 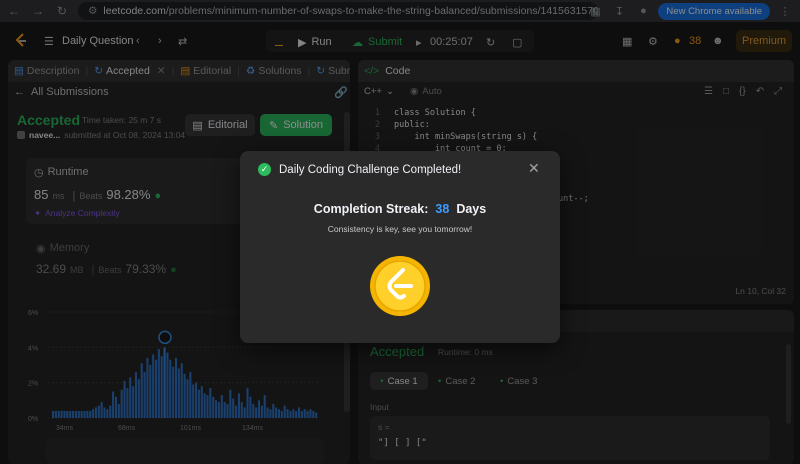 What do you see at coordinates (400, 229) in the screenshot?
I see `modal-message: Consistency is key, see you tomorrow!` at bounding box center [400, 229].